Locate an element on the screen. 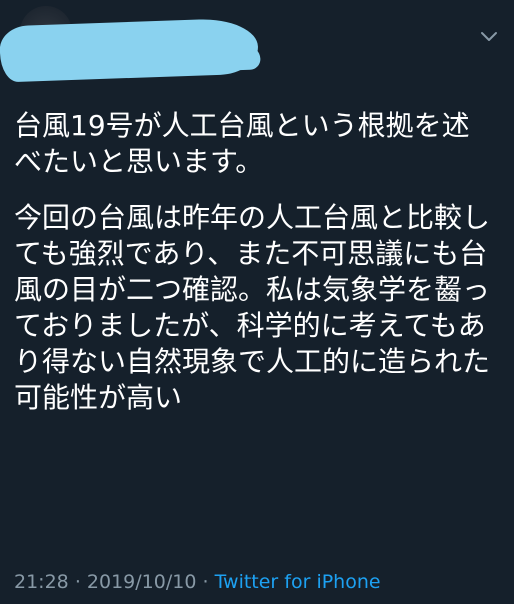 This screenshot has width=514, height=604. tweet-meta: 21:28 · 2019/10/10 · Twitter for iPhone is located at coordinates (197, 582).